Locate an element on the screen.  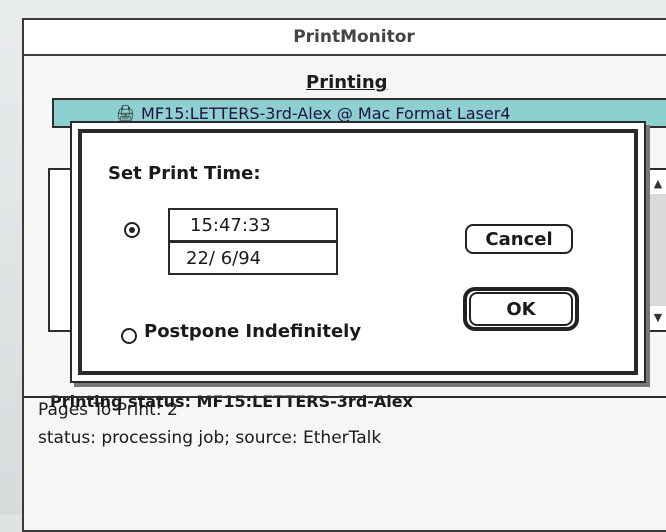
cancel-button: Cancel is located at coordinates (519, 239).